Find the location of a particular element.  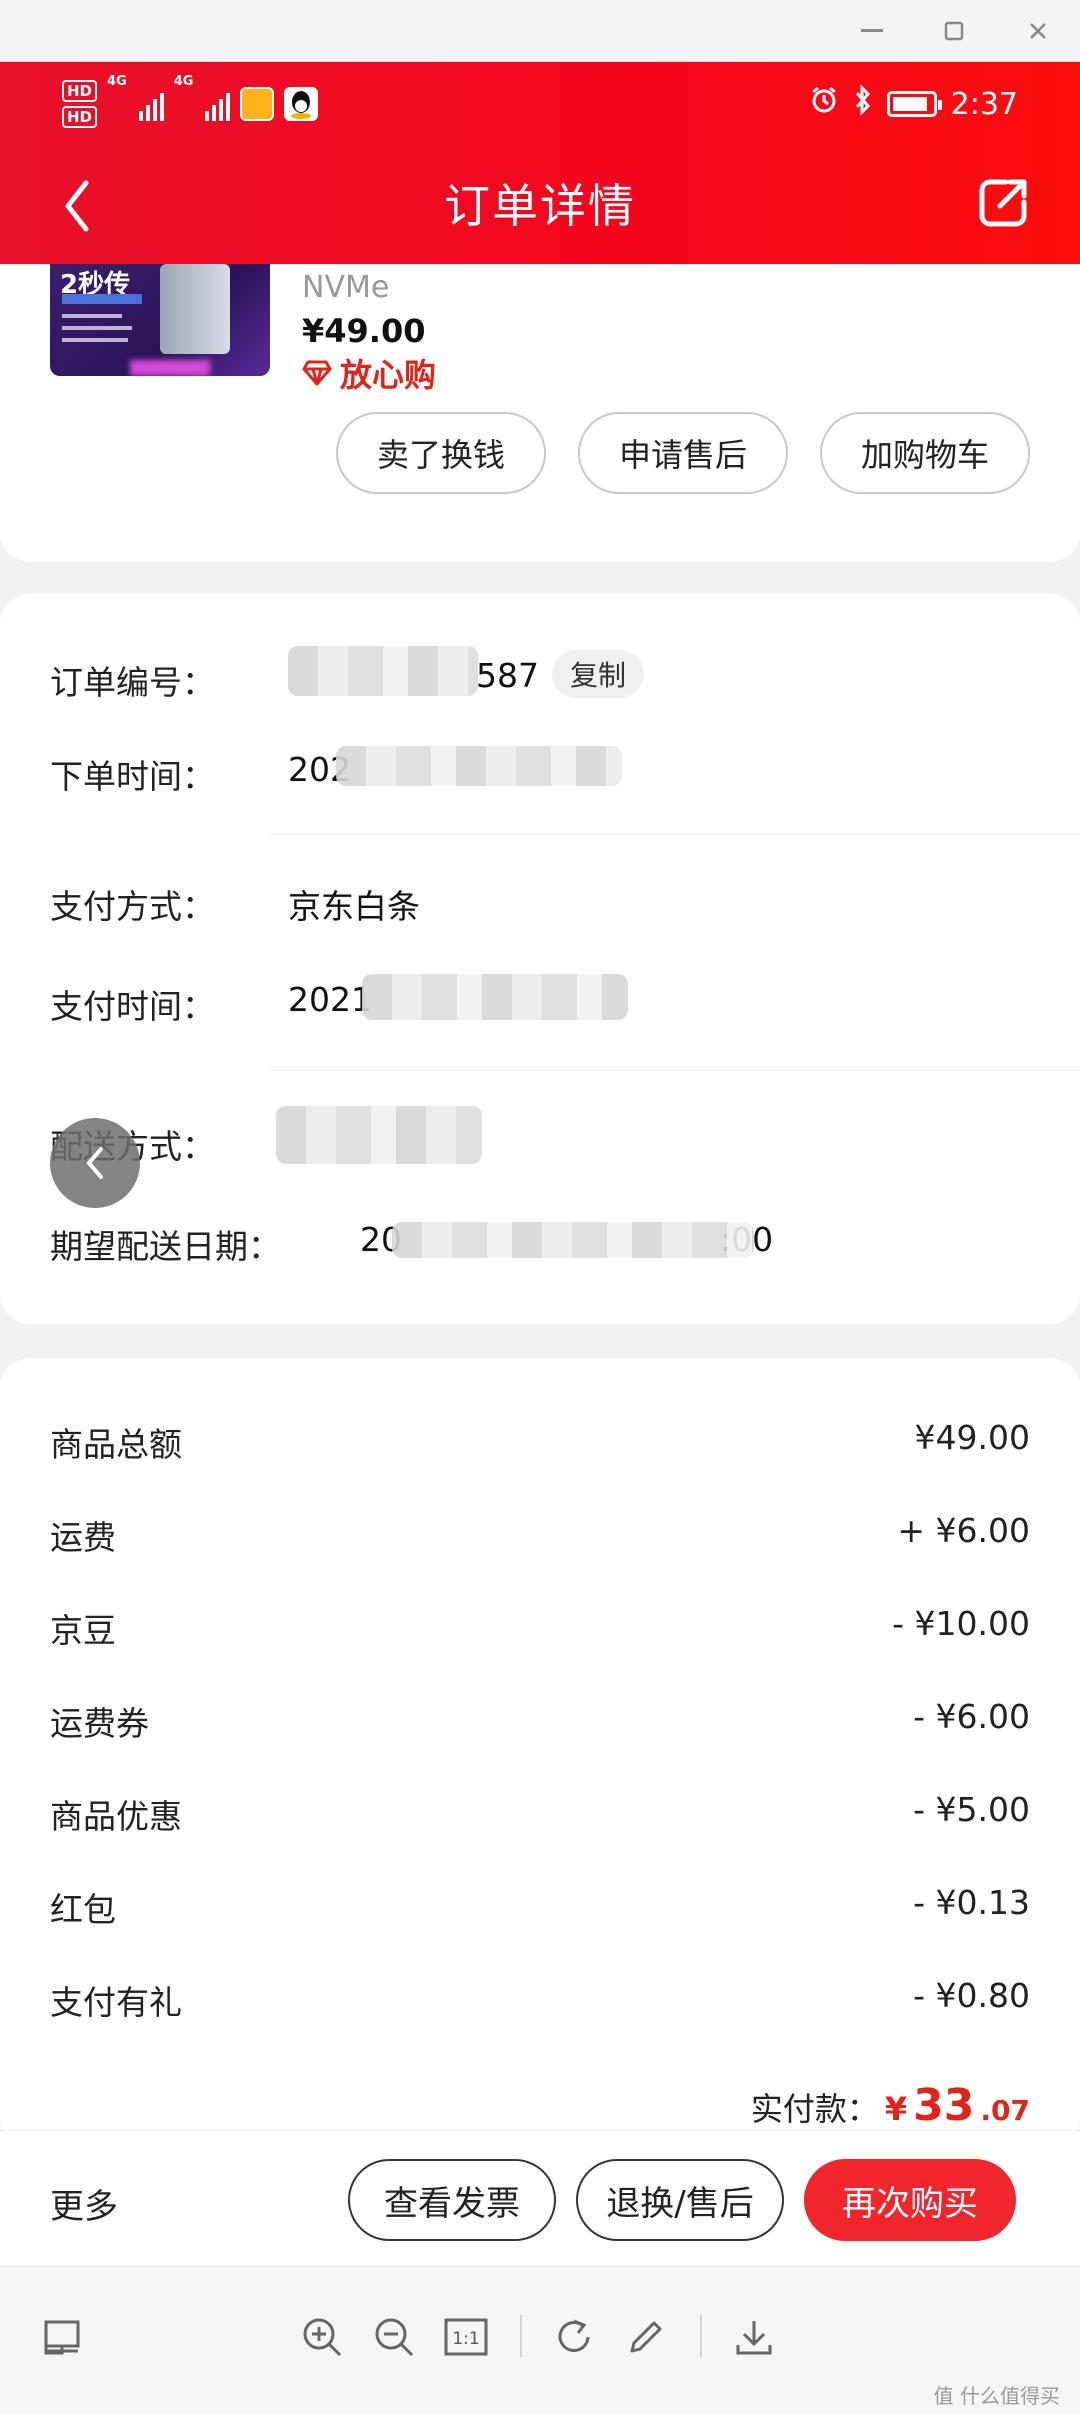

amount-row-label: 红包 is located at coordinates (83, 1909).